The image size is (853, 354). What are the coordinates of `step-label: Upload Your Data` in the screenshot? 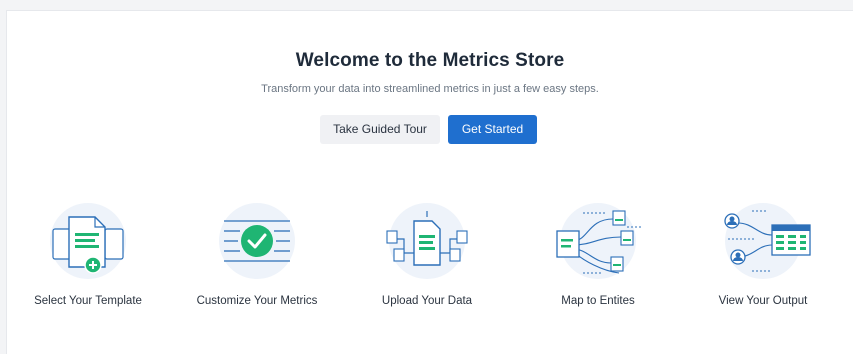 It's located at (427, 301).